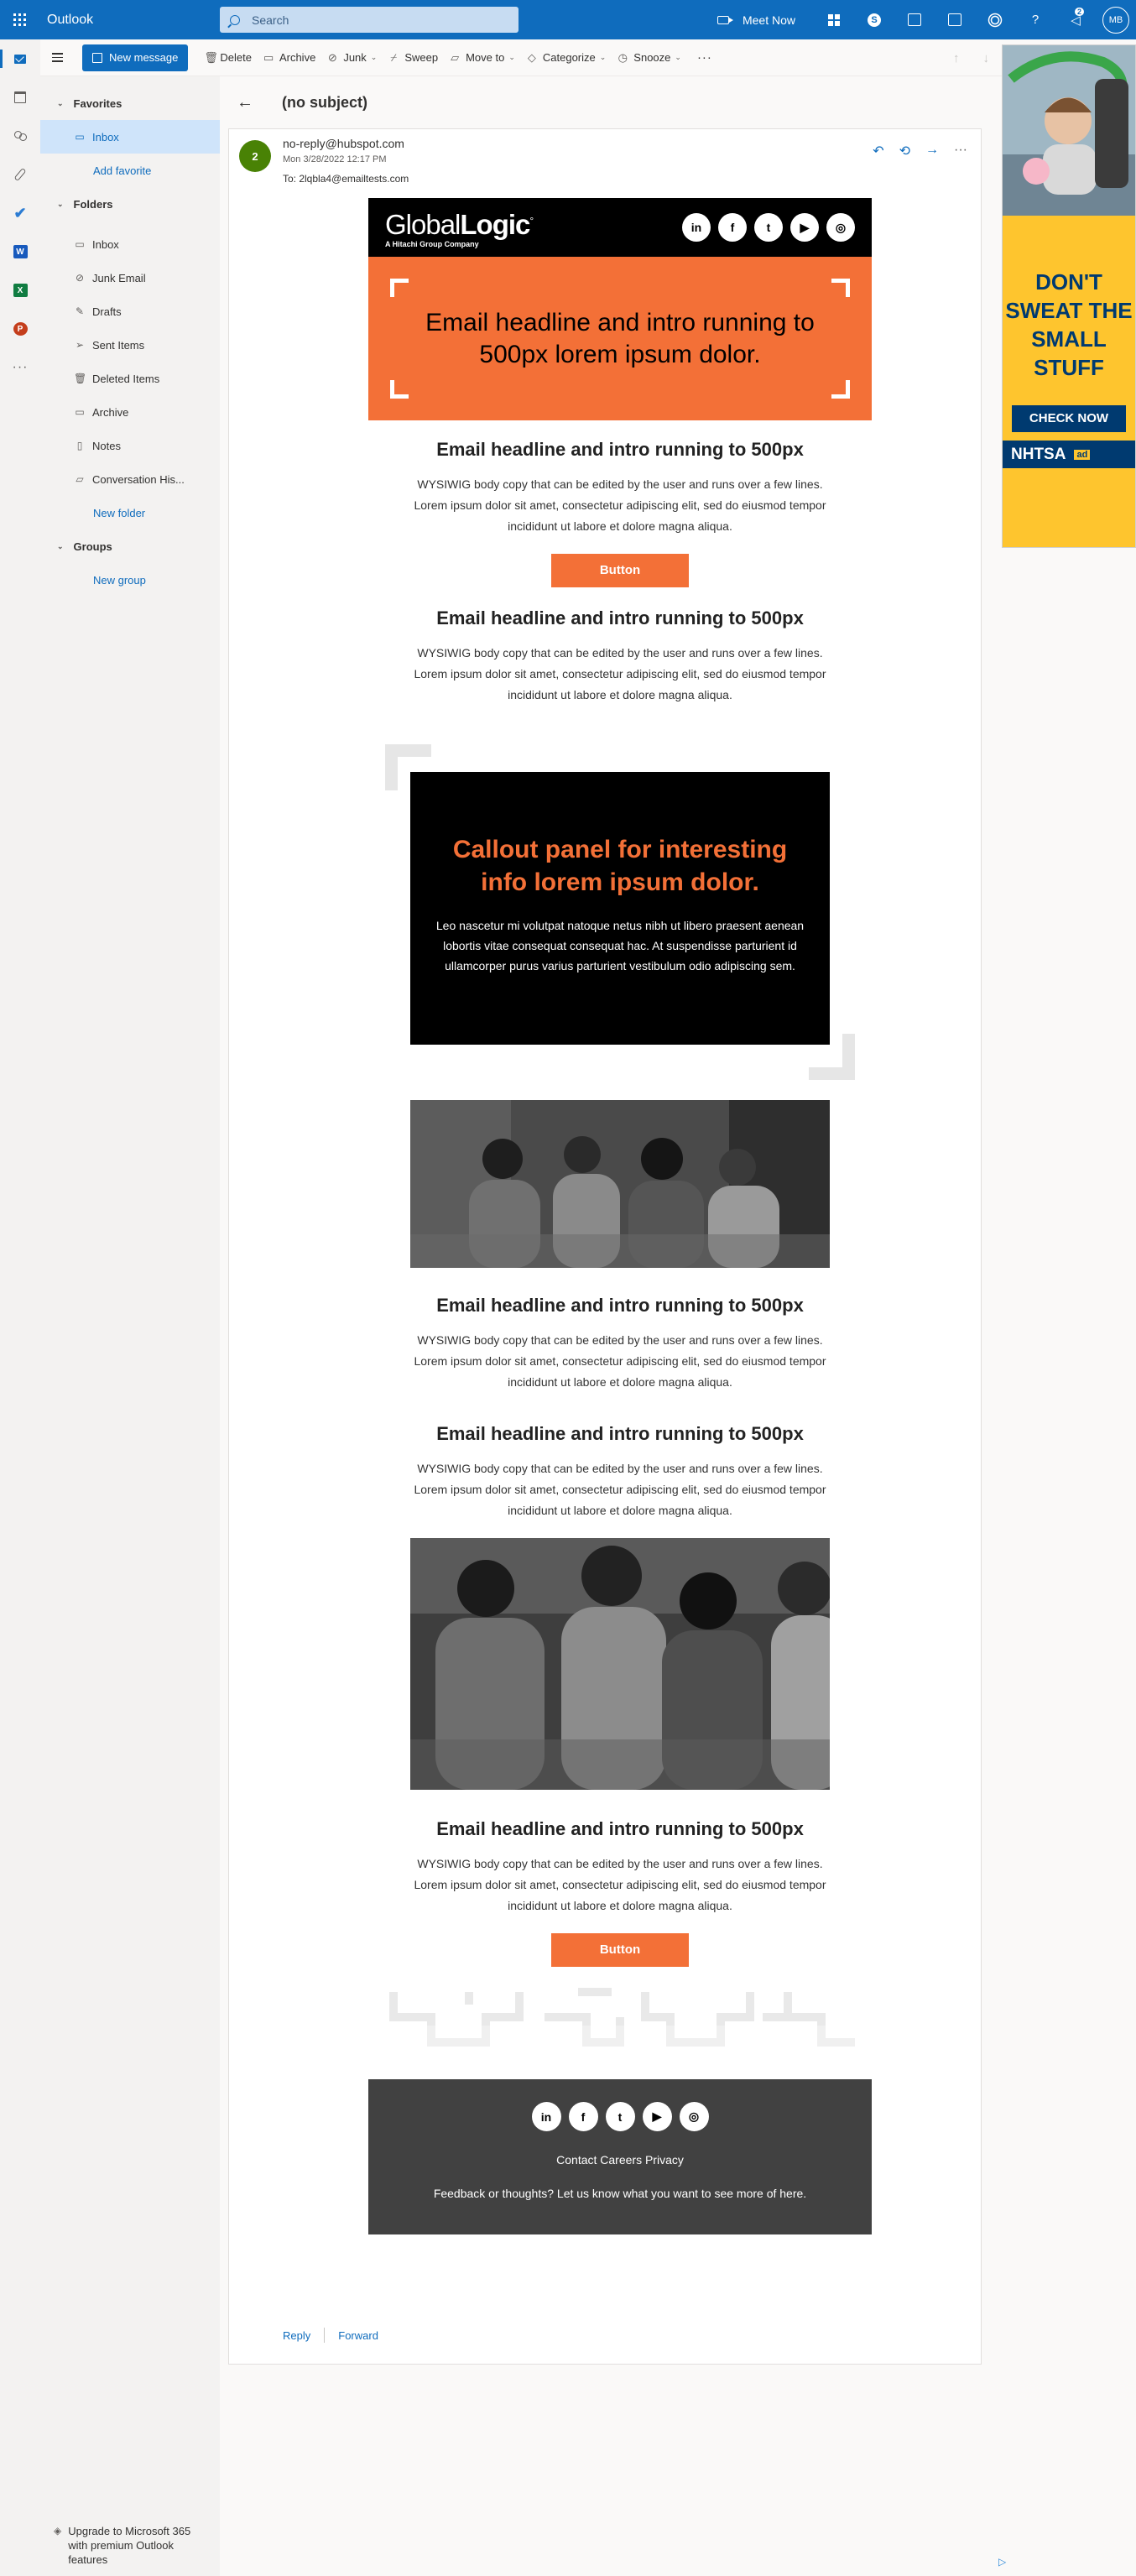 The width and height of the screenshot is (1136, 2576). I want to click on app-title: Outlook, so click(129, 20).